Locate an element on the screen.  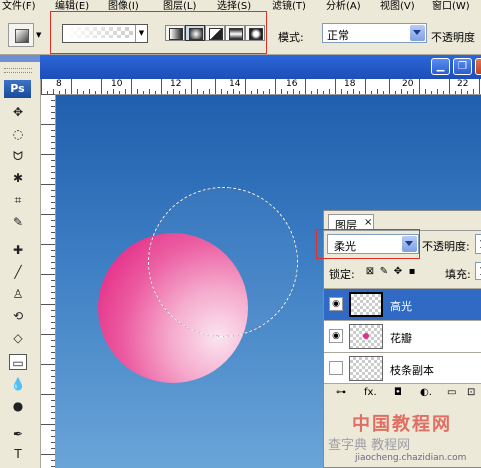
radial-gradient-button is located at coordinates (195, 33).